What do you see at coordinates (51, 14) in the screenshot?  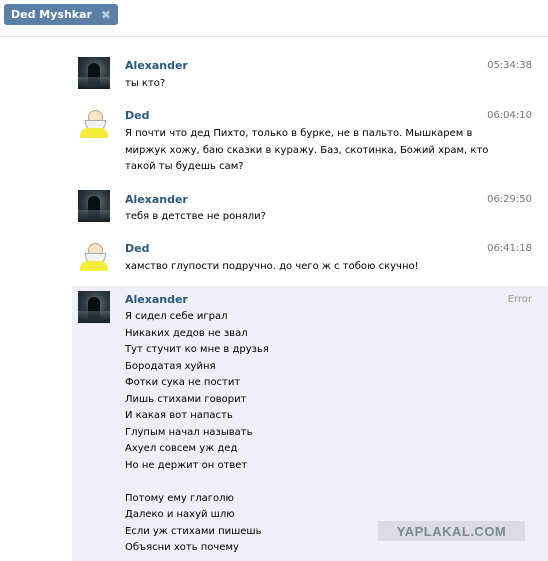 I see `tab-label: Ded Myshkar` at bounding box center [51, 14].